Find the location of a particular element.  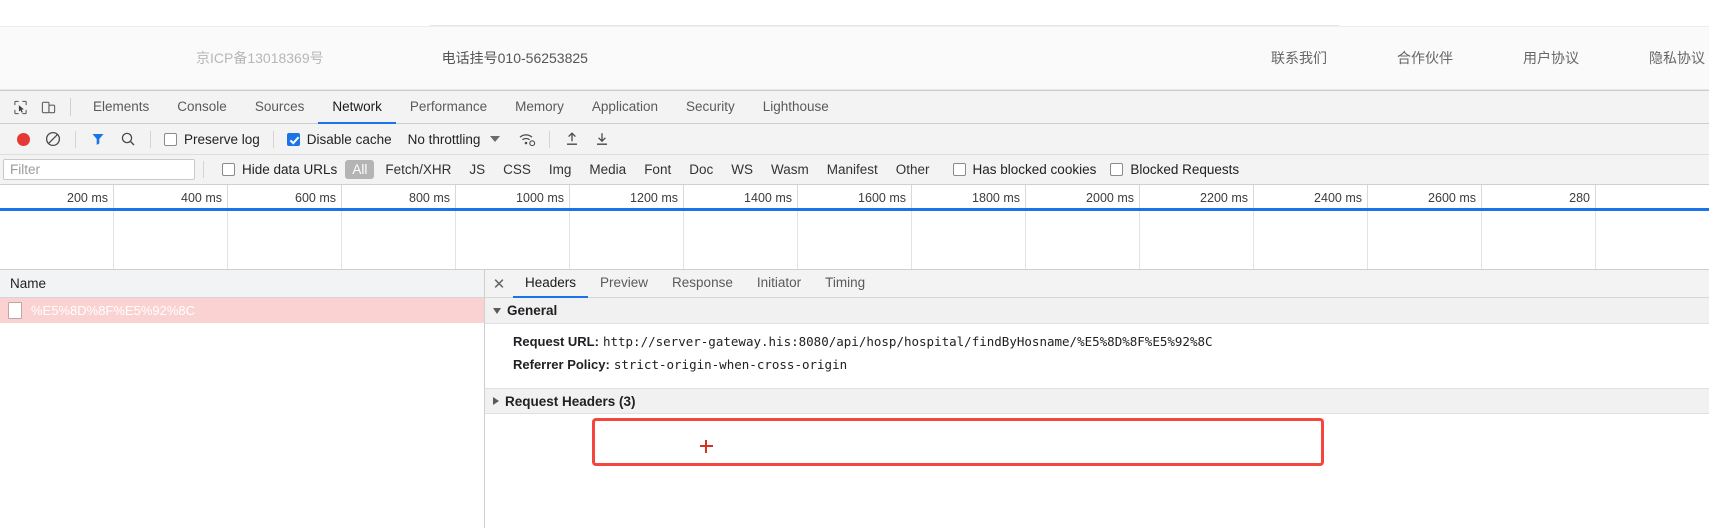

tab-elements: Elements is located at coordinates (121, 107).